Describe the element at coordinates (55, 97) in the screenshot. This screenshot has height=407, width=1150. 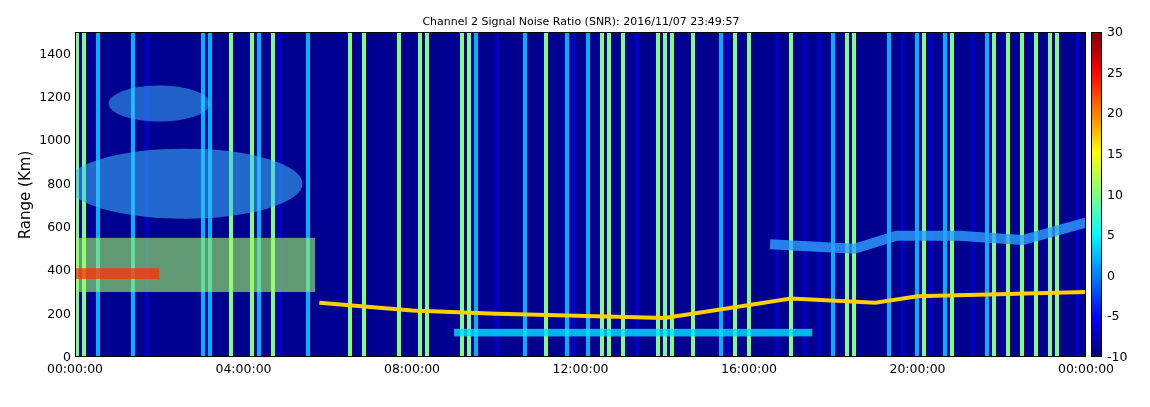
I see `tick-label: 1200` at that location.